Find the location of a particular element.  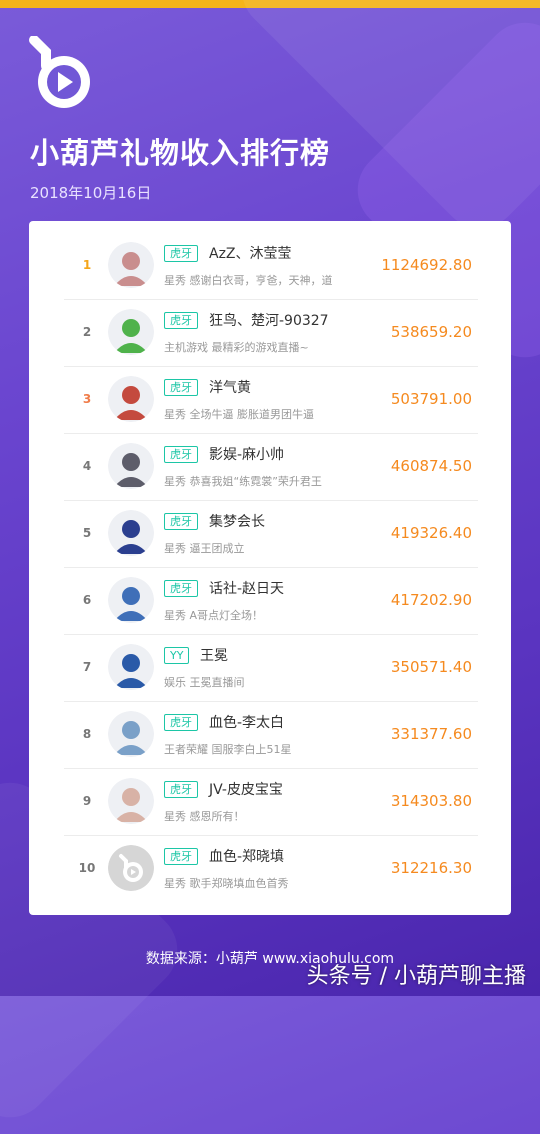

rank-number: 1 is located at coordinates (87, 265).